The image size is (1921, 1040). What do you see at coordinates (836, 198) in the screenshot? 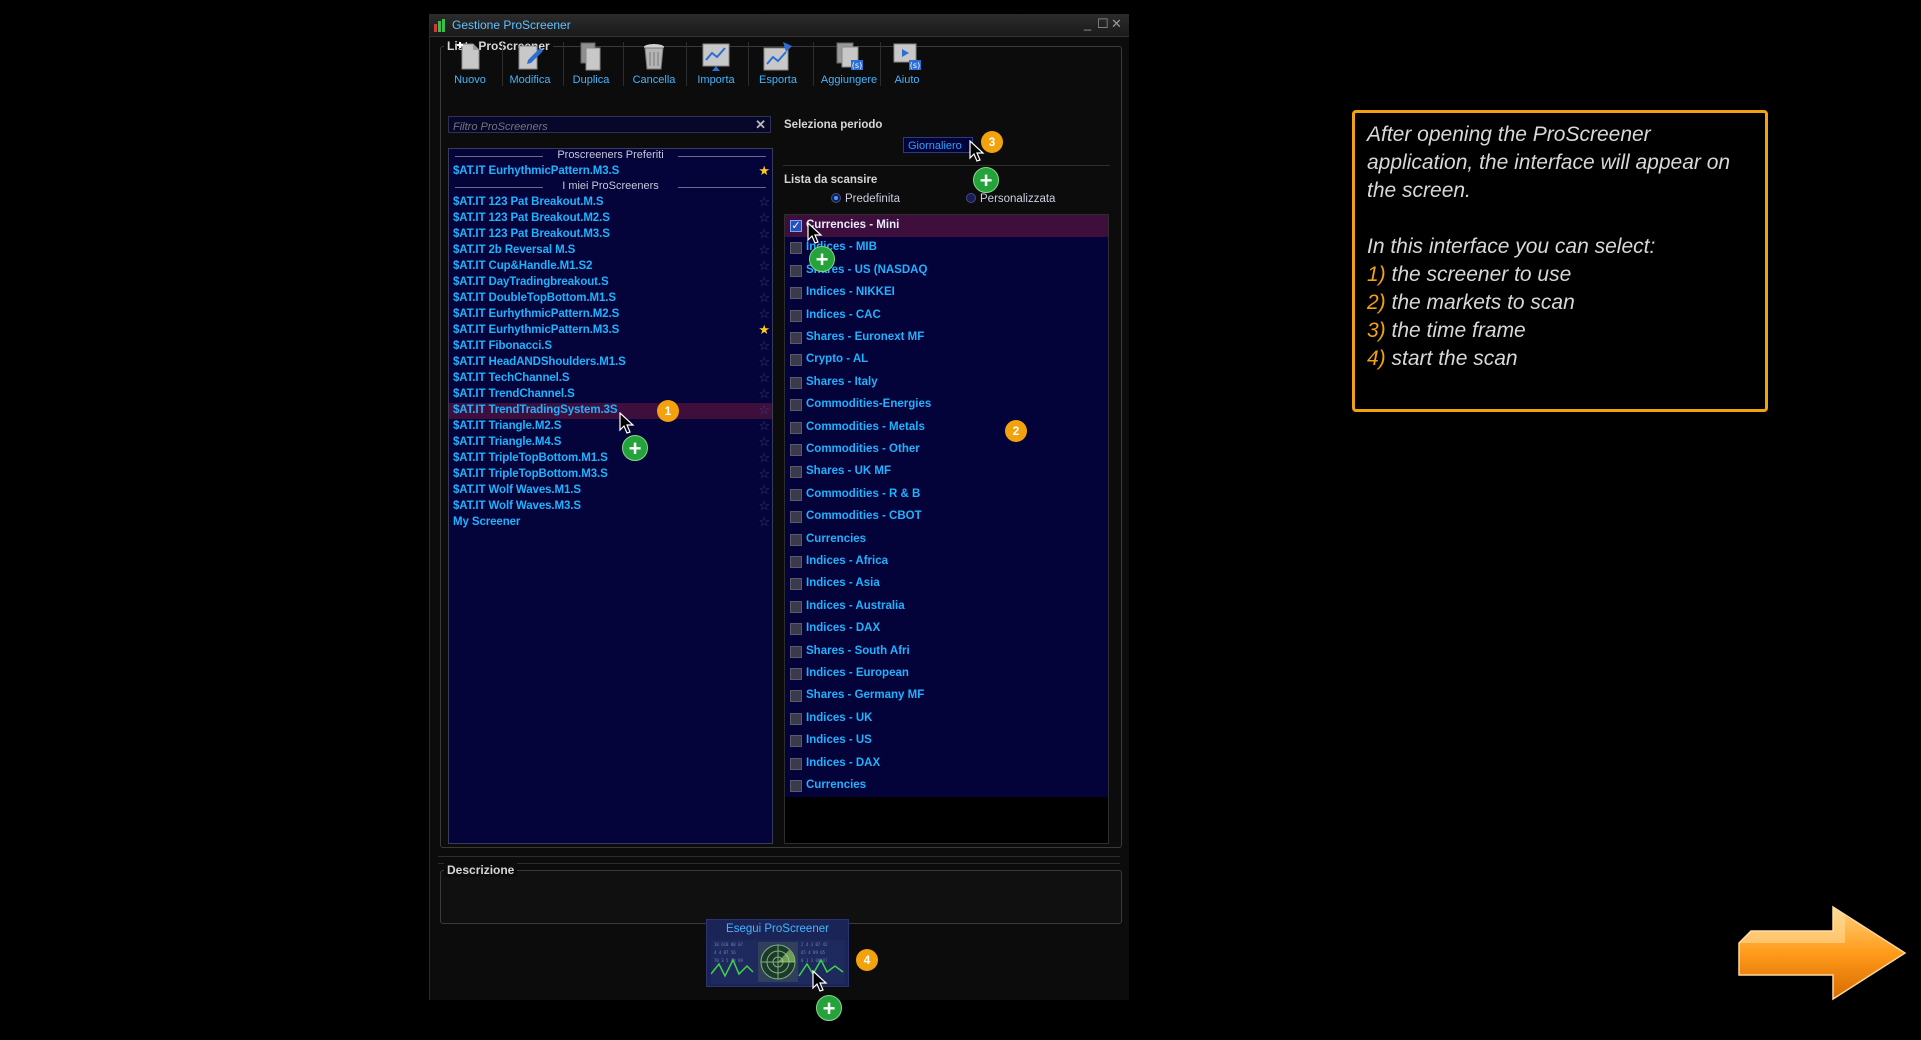
I see `radio-default-dot` at bounding box center [836, 198].